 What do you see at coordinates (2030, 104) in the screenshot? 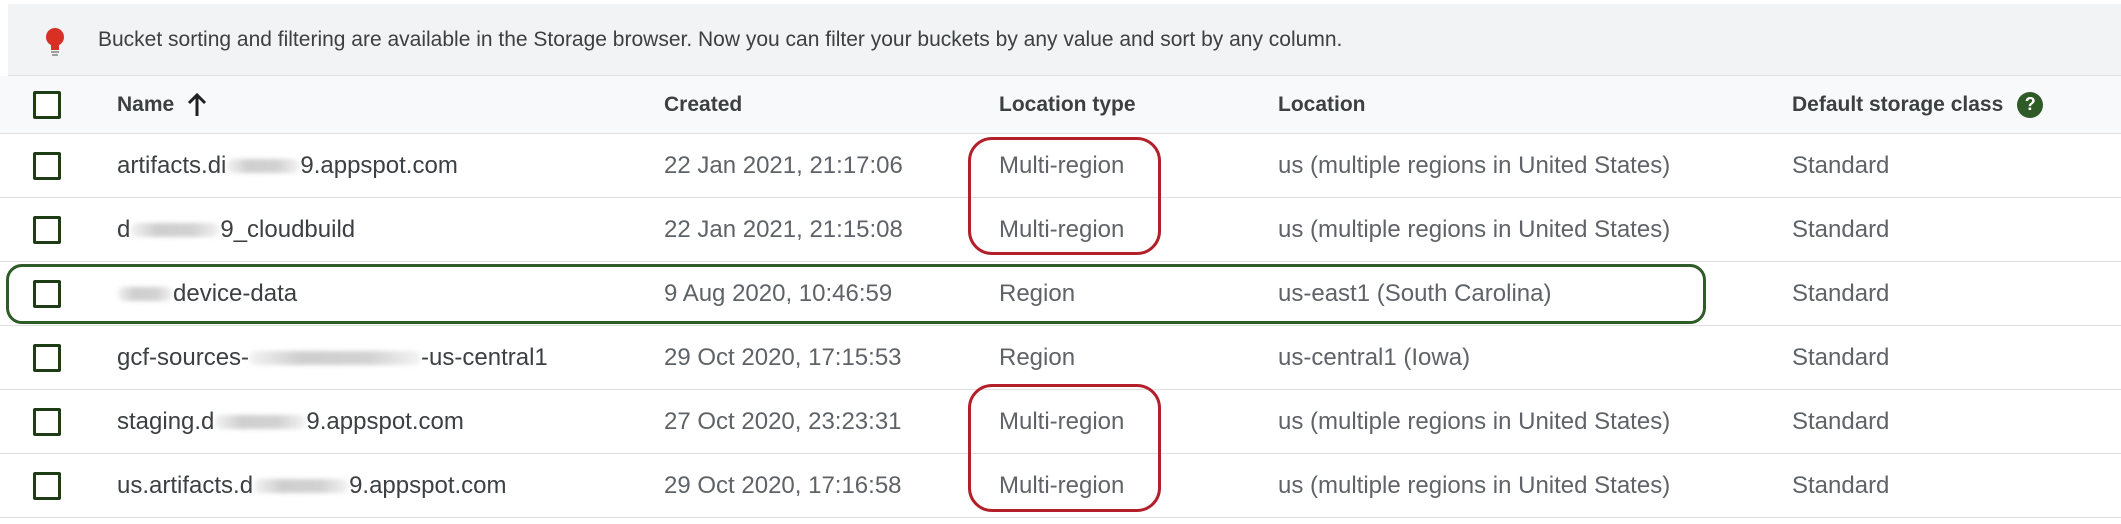
I see `help-icon: ?` at bounding box center [2030, 104].